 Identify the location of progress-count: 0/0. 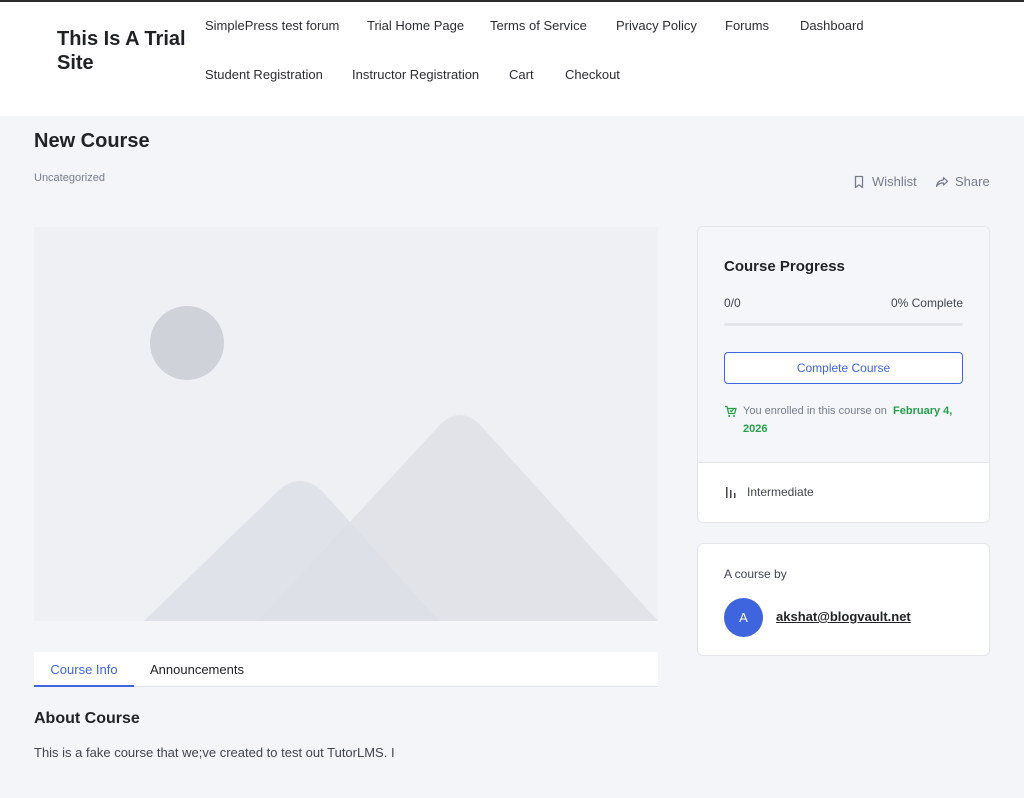
(732, 303).